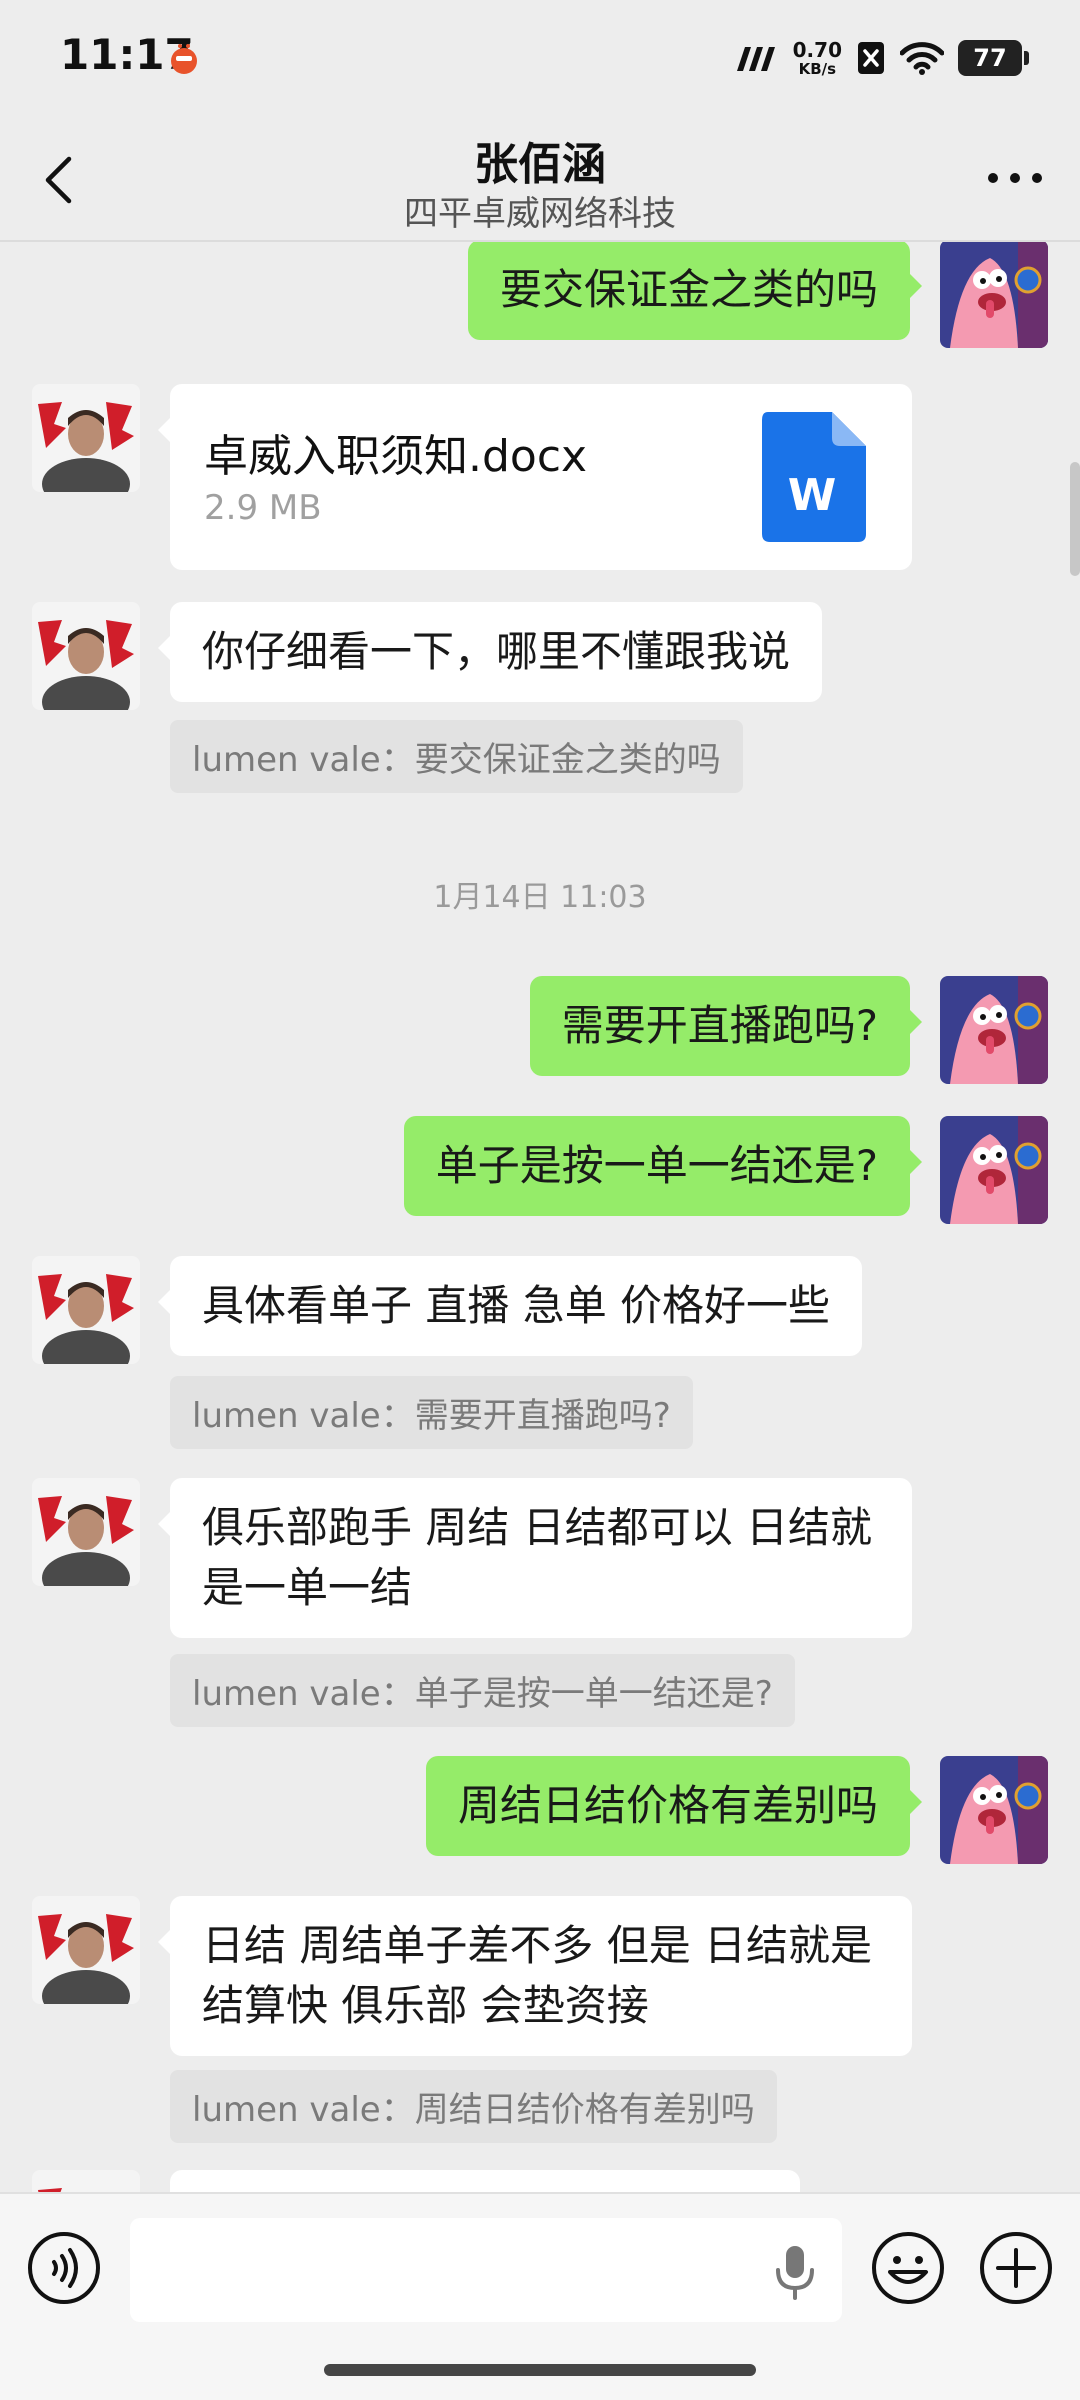 Image resolution: width=1080 pixels, height=2400 pixels. Describe the element at coordinates (817, 68) in the screenshot. I see `net-speed-unit: KB/s` at that location.